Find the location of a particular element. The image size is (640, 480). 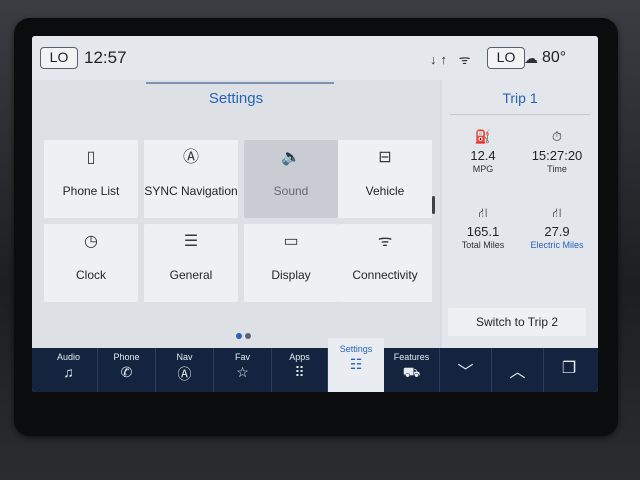

stopwatch-icon: ⏱ is located at coordinates (557, 136).